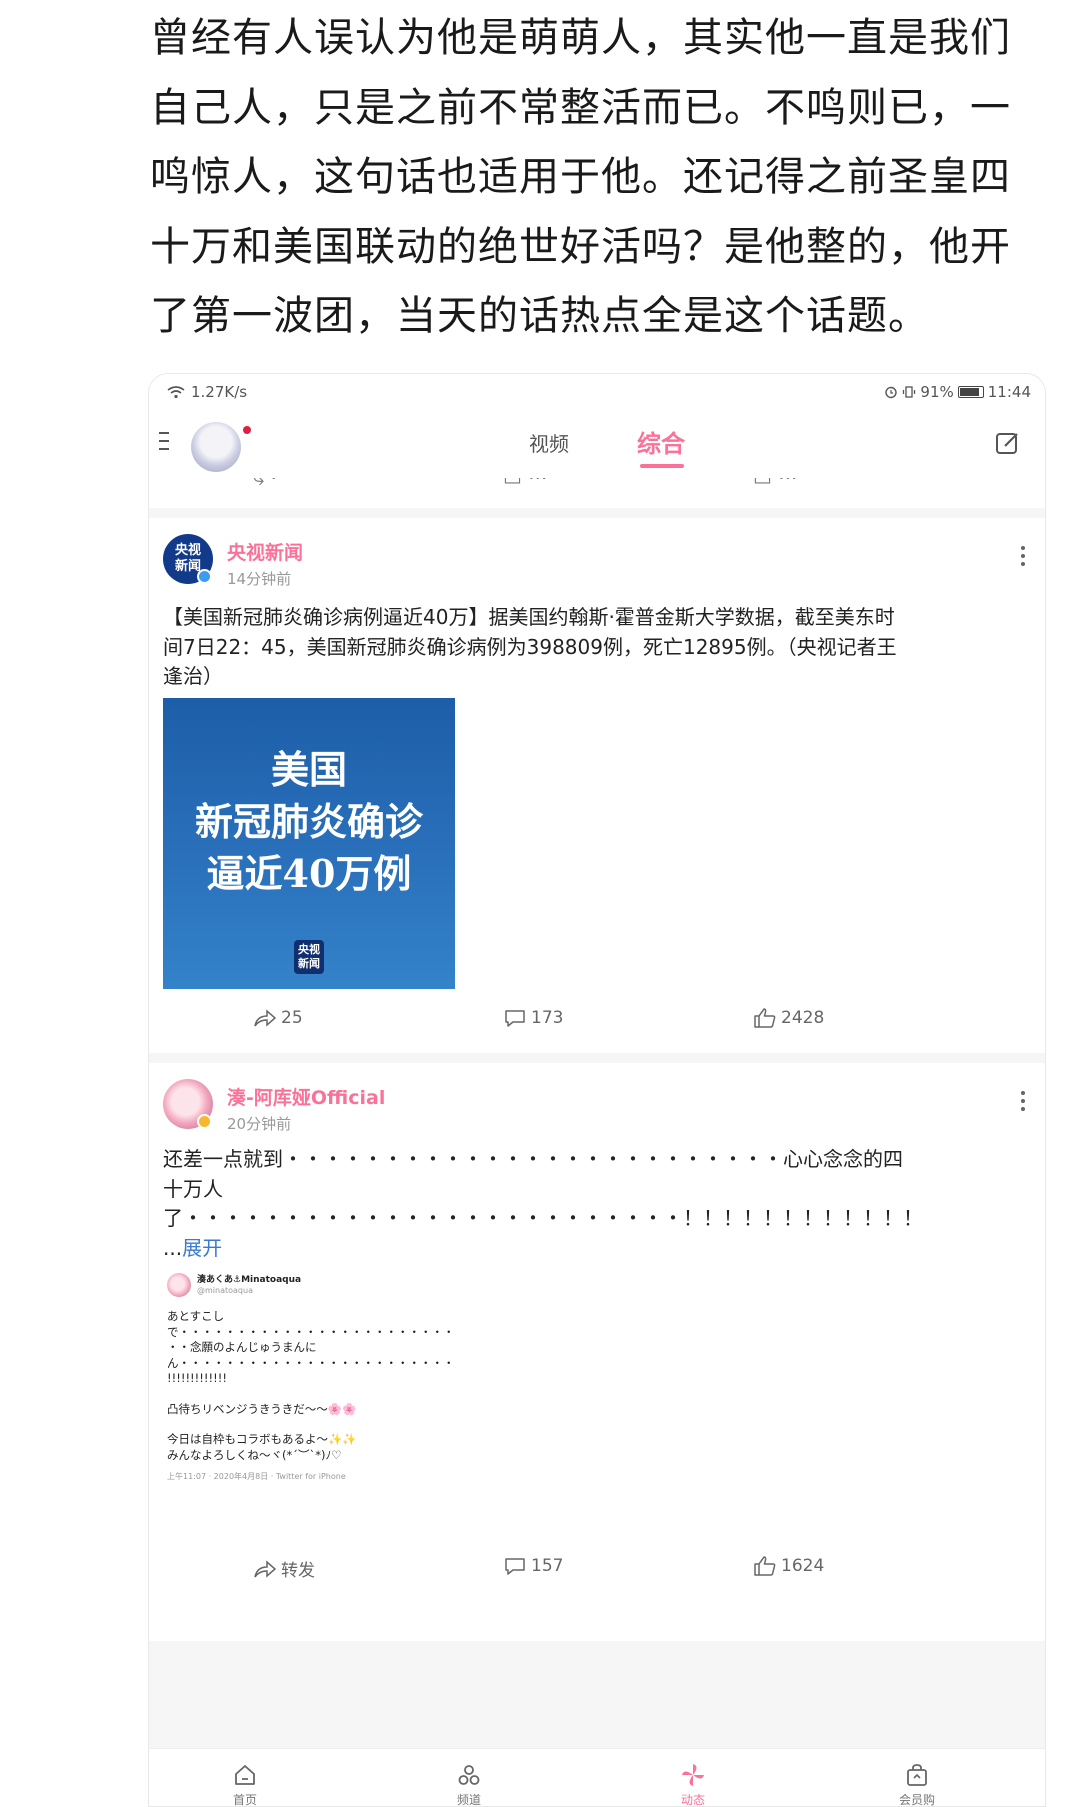 The image size is (1080, 1807). What do you see at coordinates (803, 1018) in the screenshot?
I see `like-count: 2428` at bounding box center [803, 1018].